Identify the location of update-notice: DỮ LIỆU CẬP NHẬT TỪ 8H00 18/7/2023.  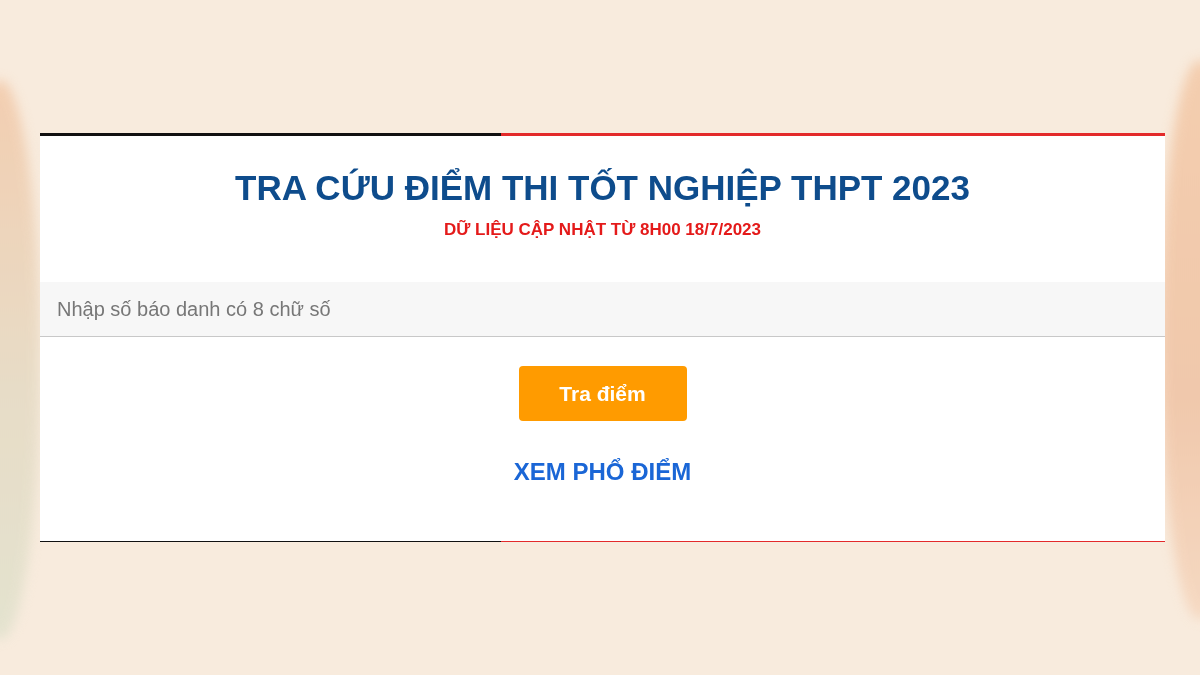
(602, 230).